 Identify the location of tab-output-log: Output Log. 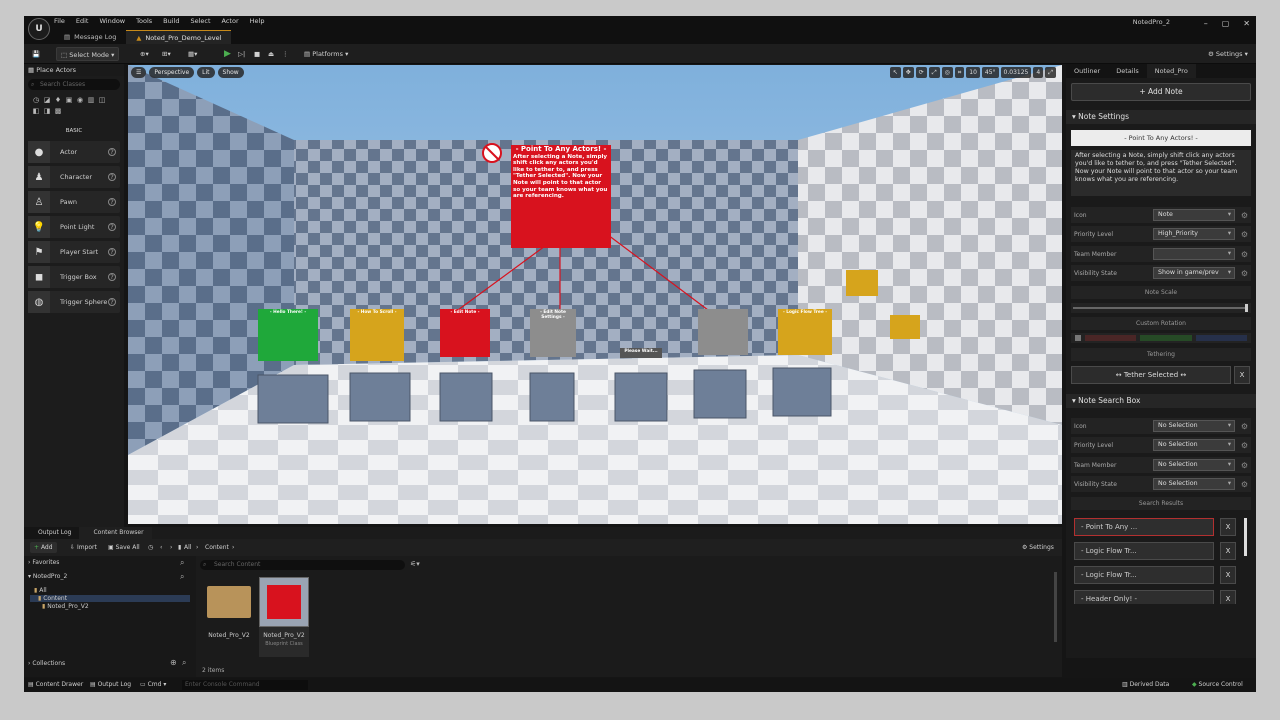
(52, 533).